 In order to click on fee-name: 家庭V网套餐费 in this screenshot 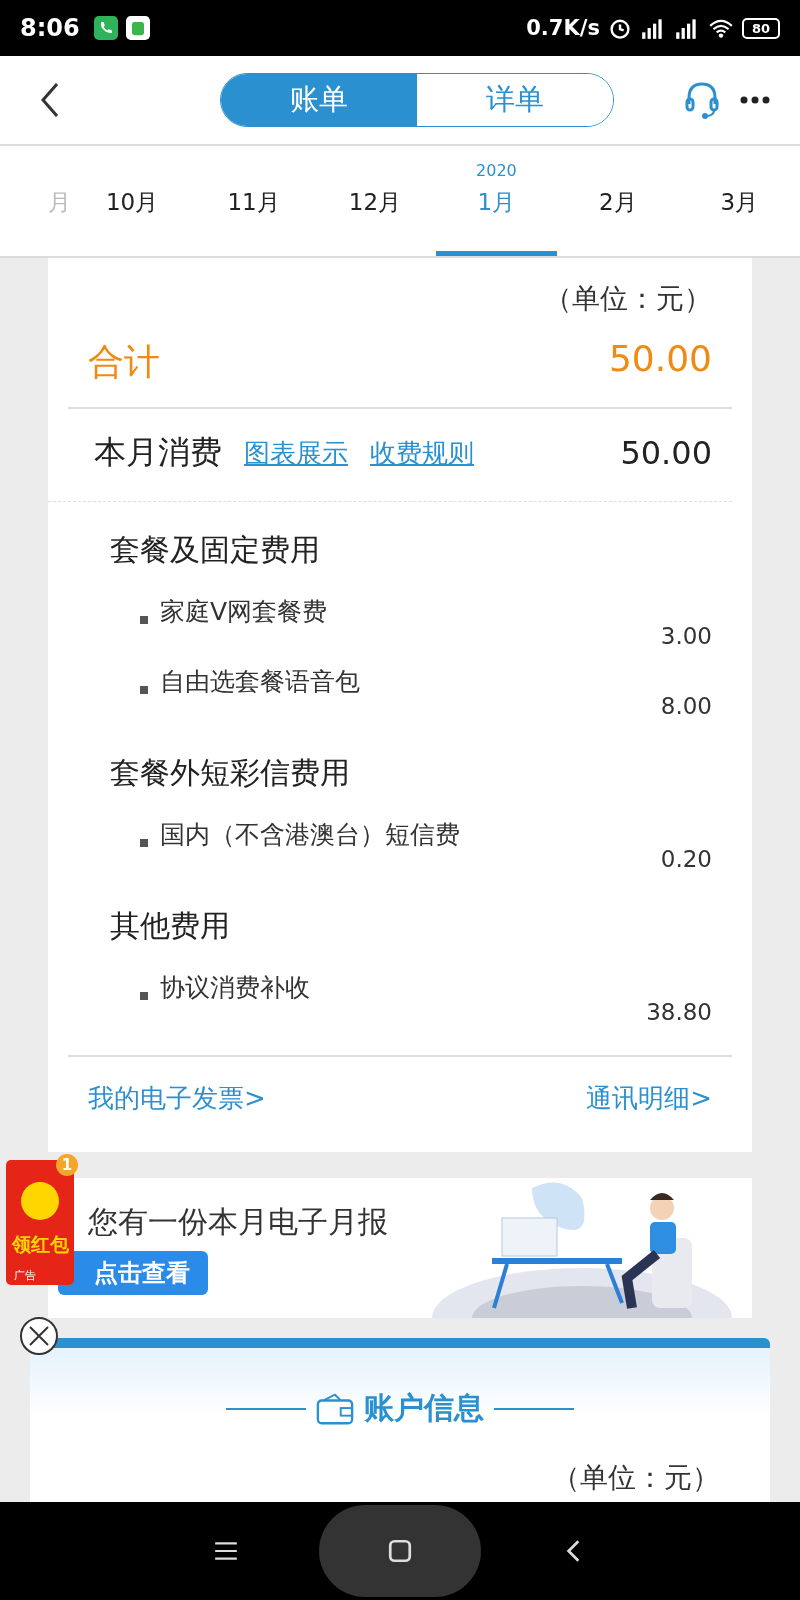, I will do `click(244, 612)`.